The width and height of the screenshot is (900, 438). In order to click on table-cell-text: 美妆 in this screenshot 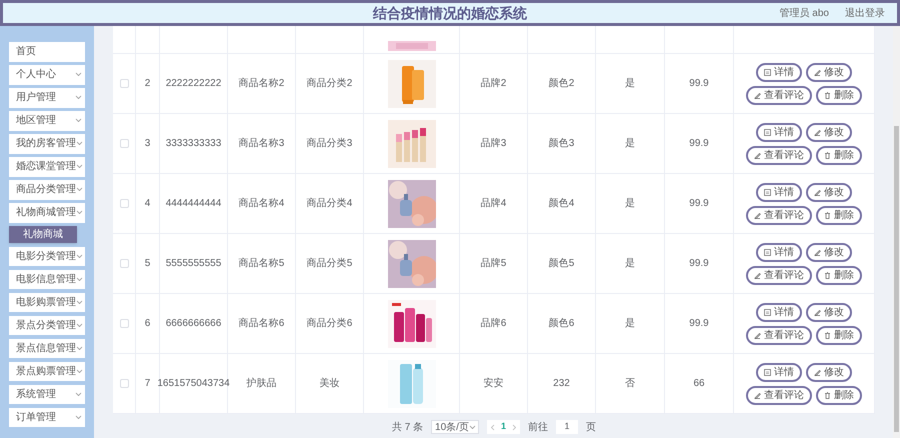, I will do `click(330, 383)`.